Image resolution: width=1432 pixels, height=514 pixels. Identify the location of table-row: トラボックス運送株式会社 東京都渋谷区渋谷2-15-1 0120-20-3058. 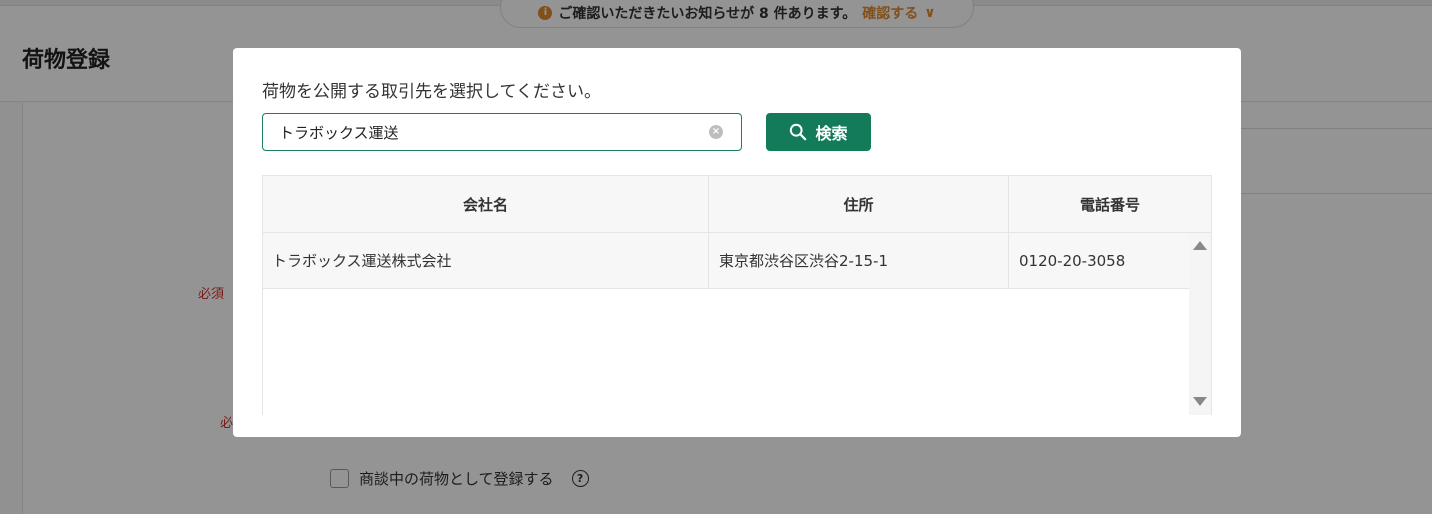
(726, 261).